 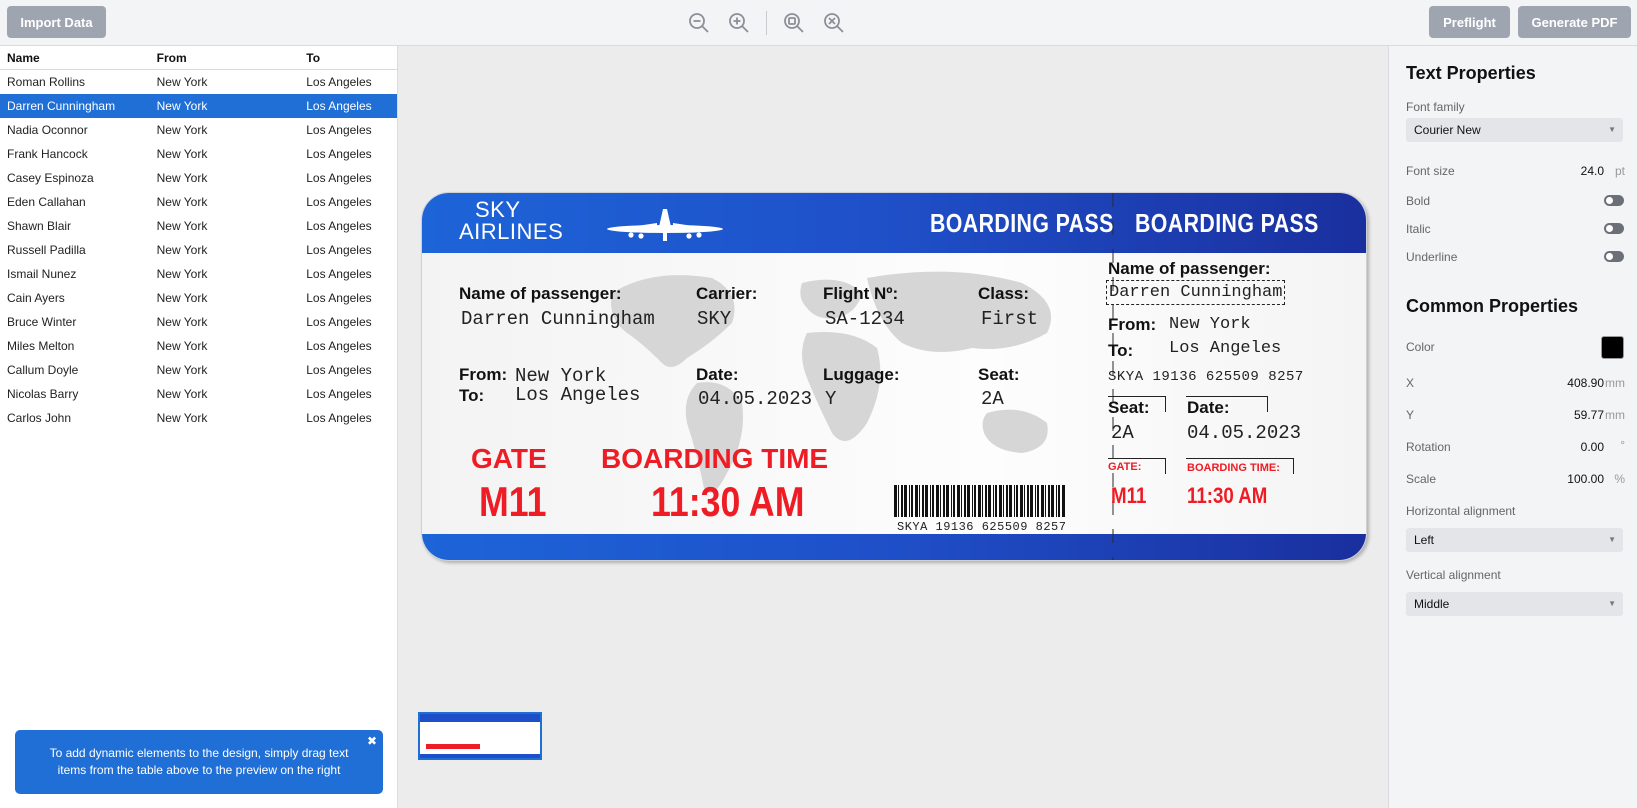 I want to click on vertical-alignment-select: Middle ▼, so click(x=1514, y=604).